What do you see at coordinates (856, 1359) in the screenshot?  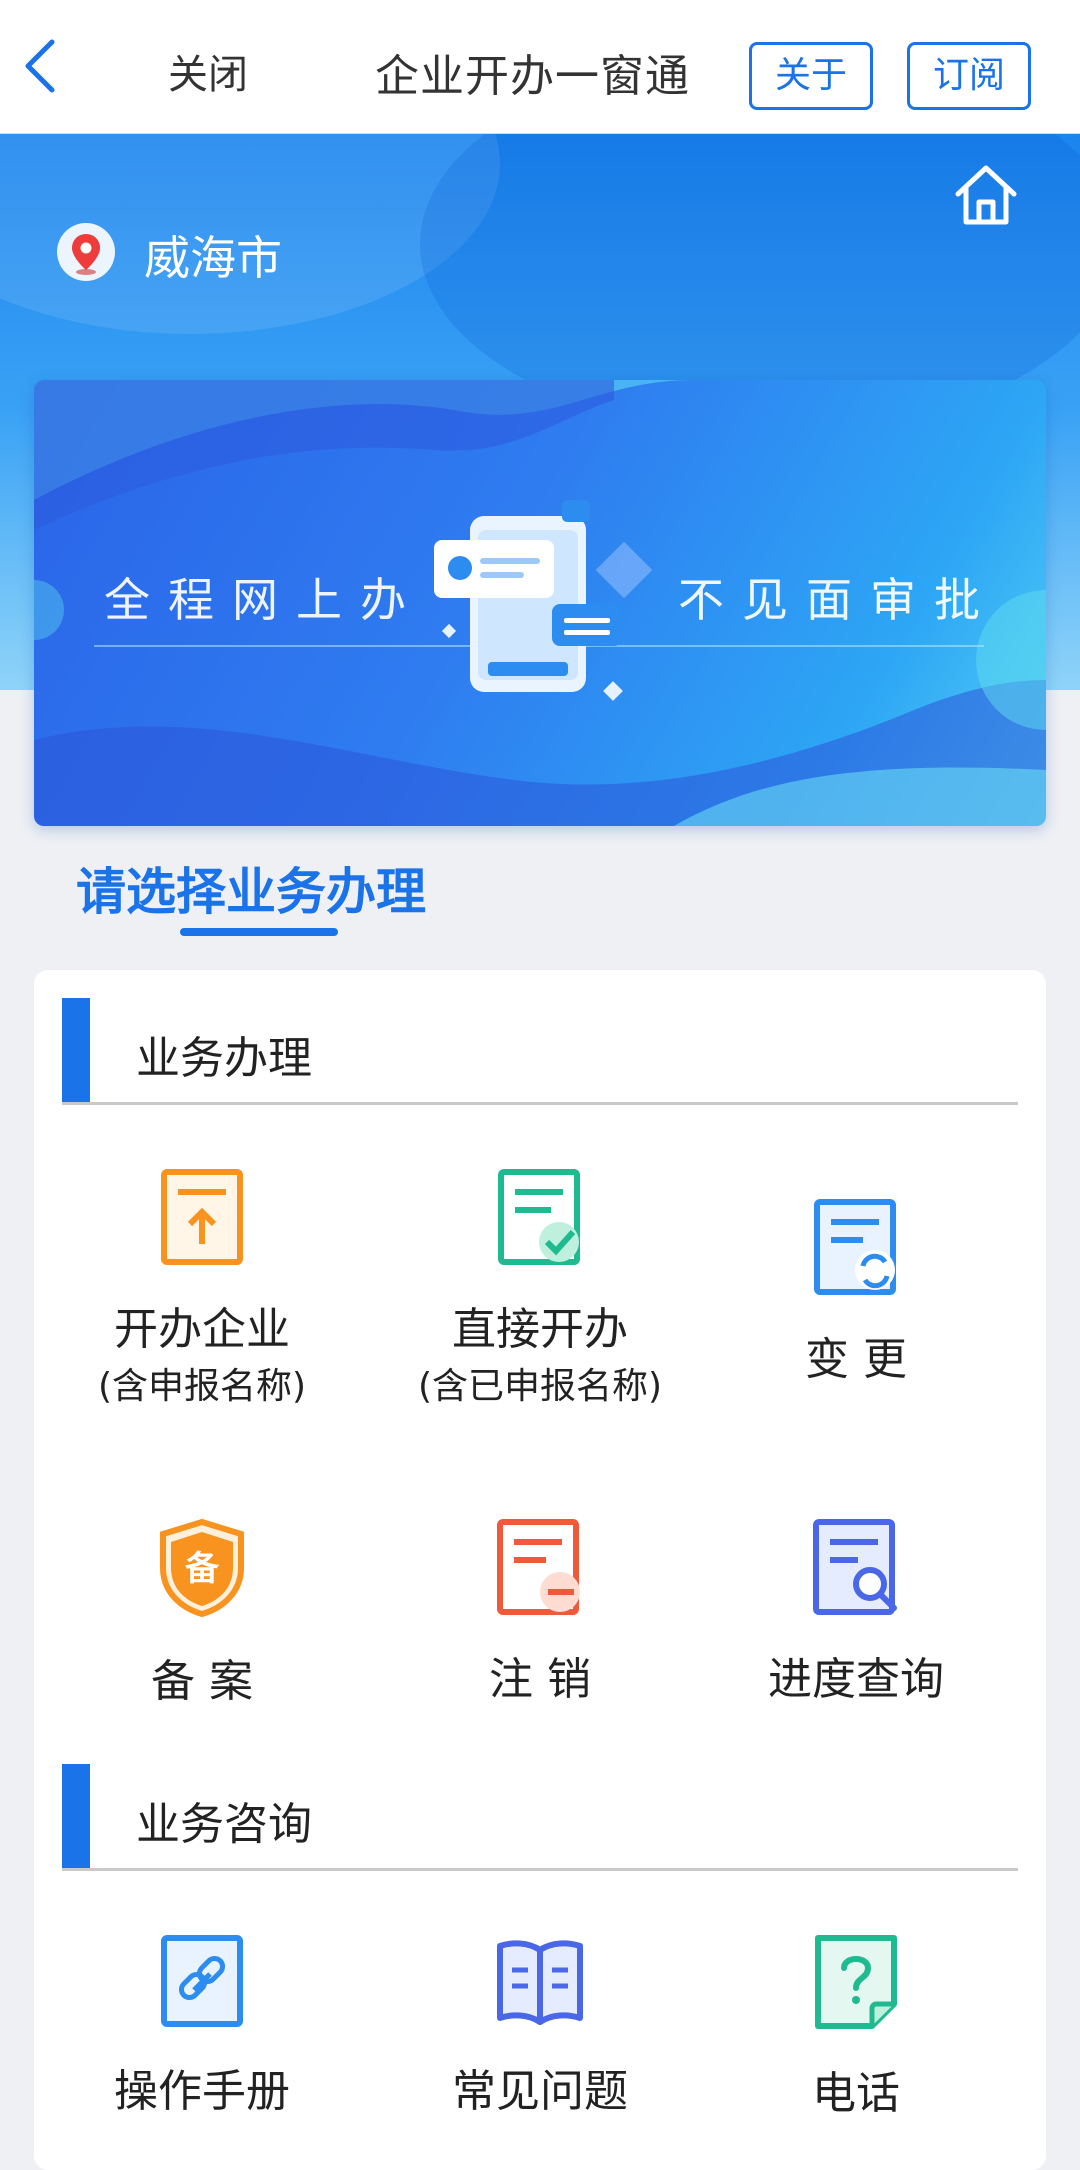 I see `tile-title: 变 更` at bounding box center [856, 1359].